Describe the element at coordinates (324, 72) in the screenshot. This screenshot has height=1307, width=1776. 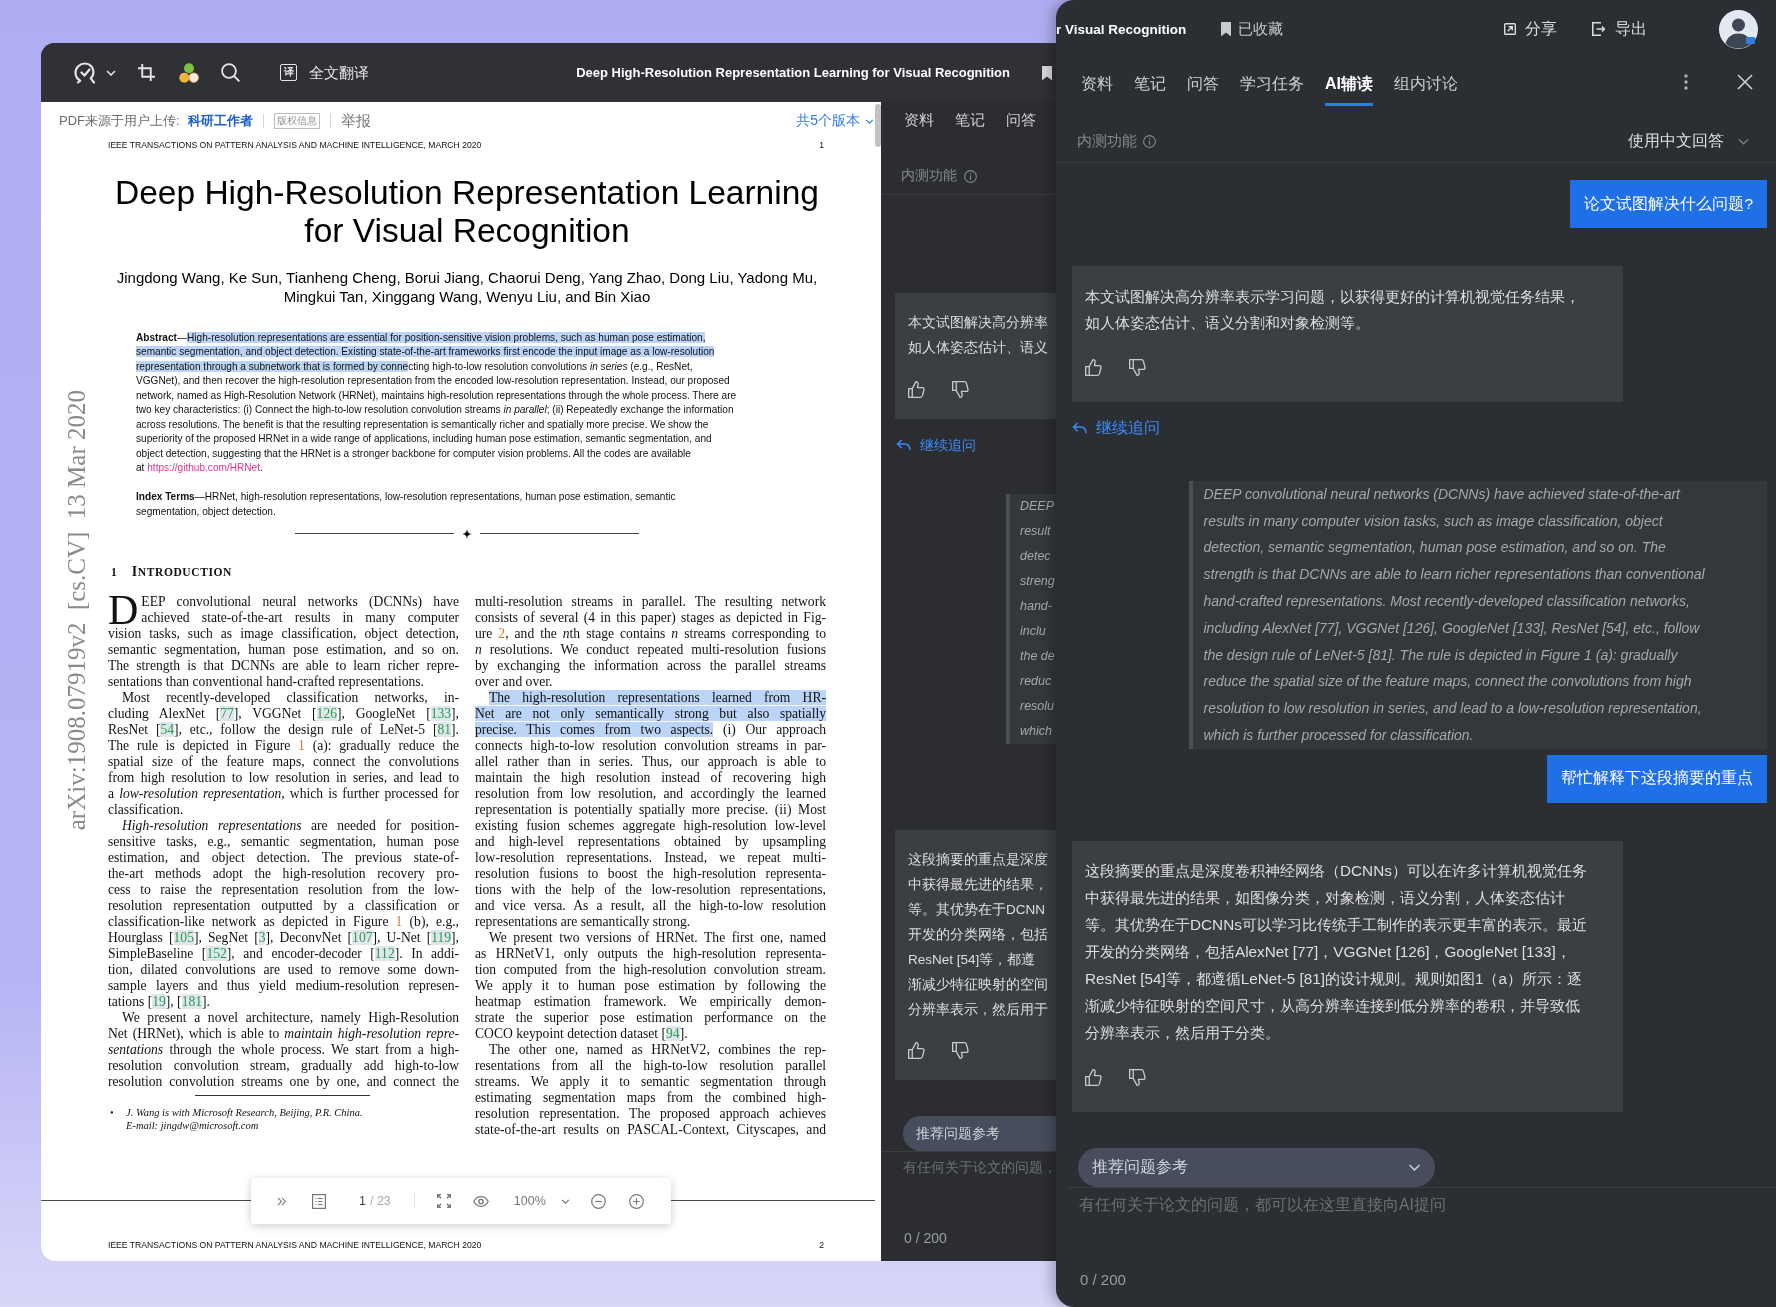
I see `translate-button: 译 全文翻译` at that location.